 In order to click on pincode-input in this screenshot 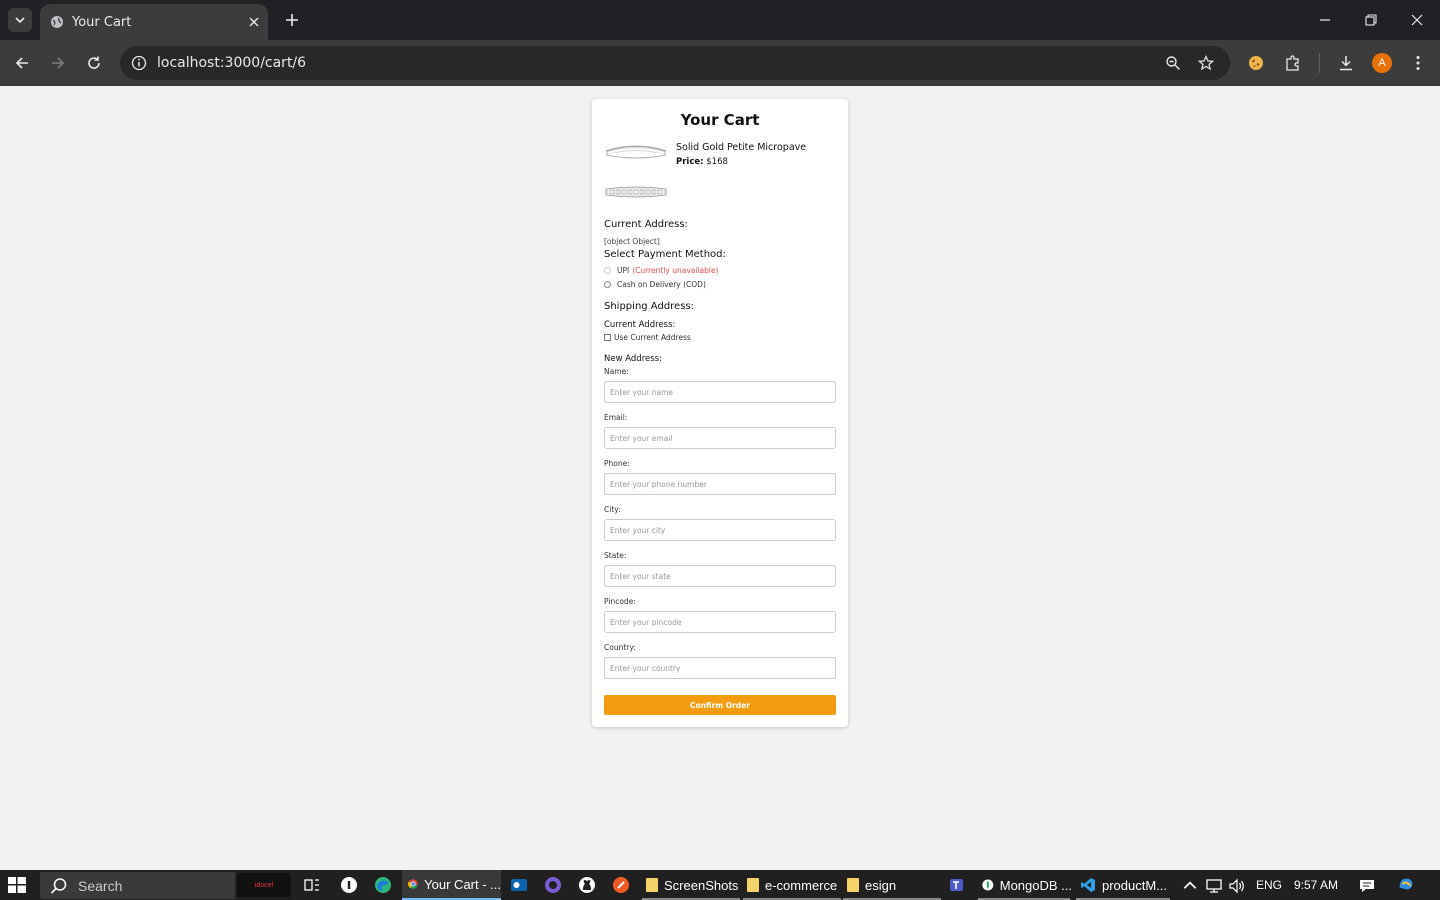, I will do `click(720, 622)`.